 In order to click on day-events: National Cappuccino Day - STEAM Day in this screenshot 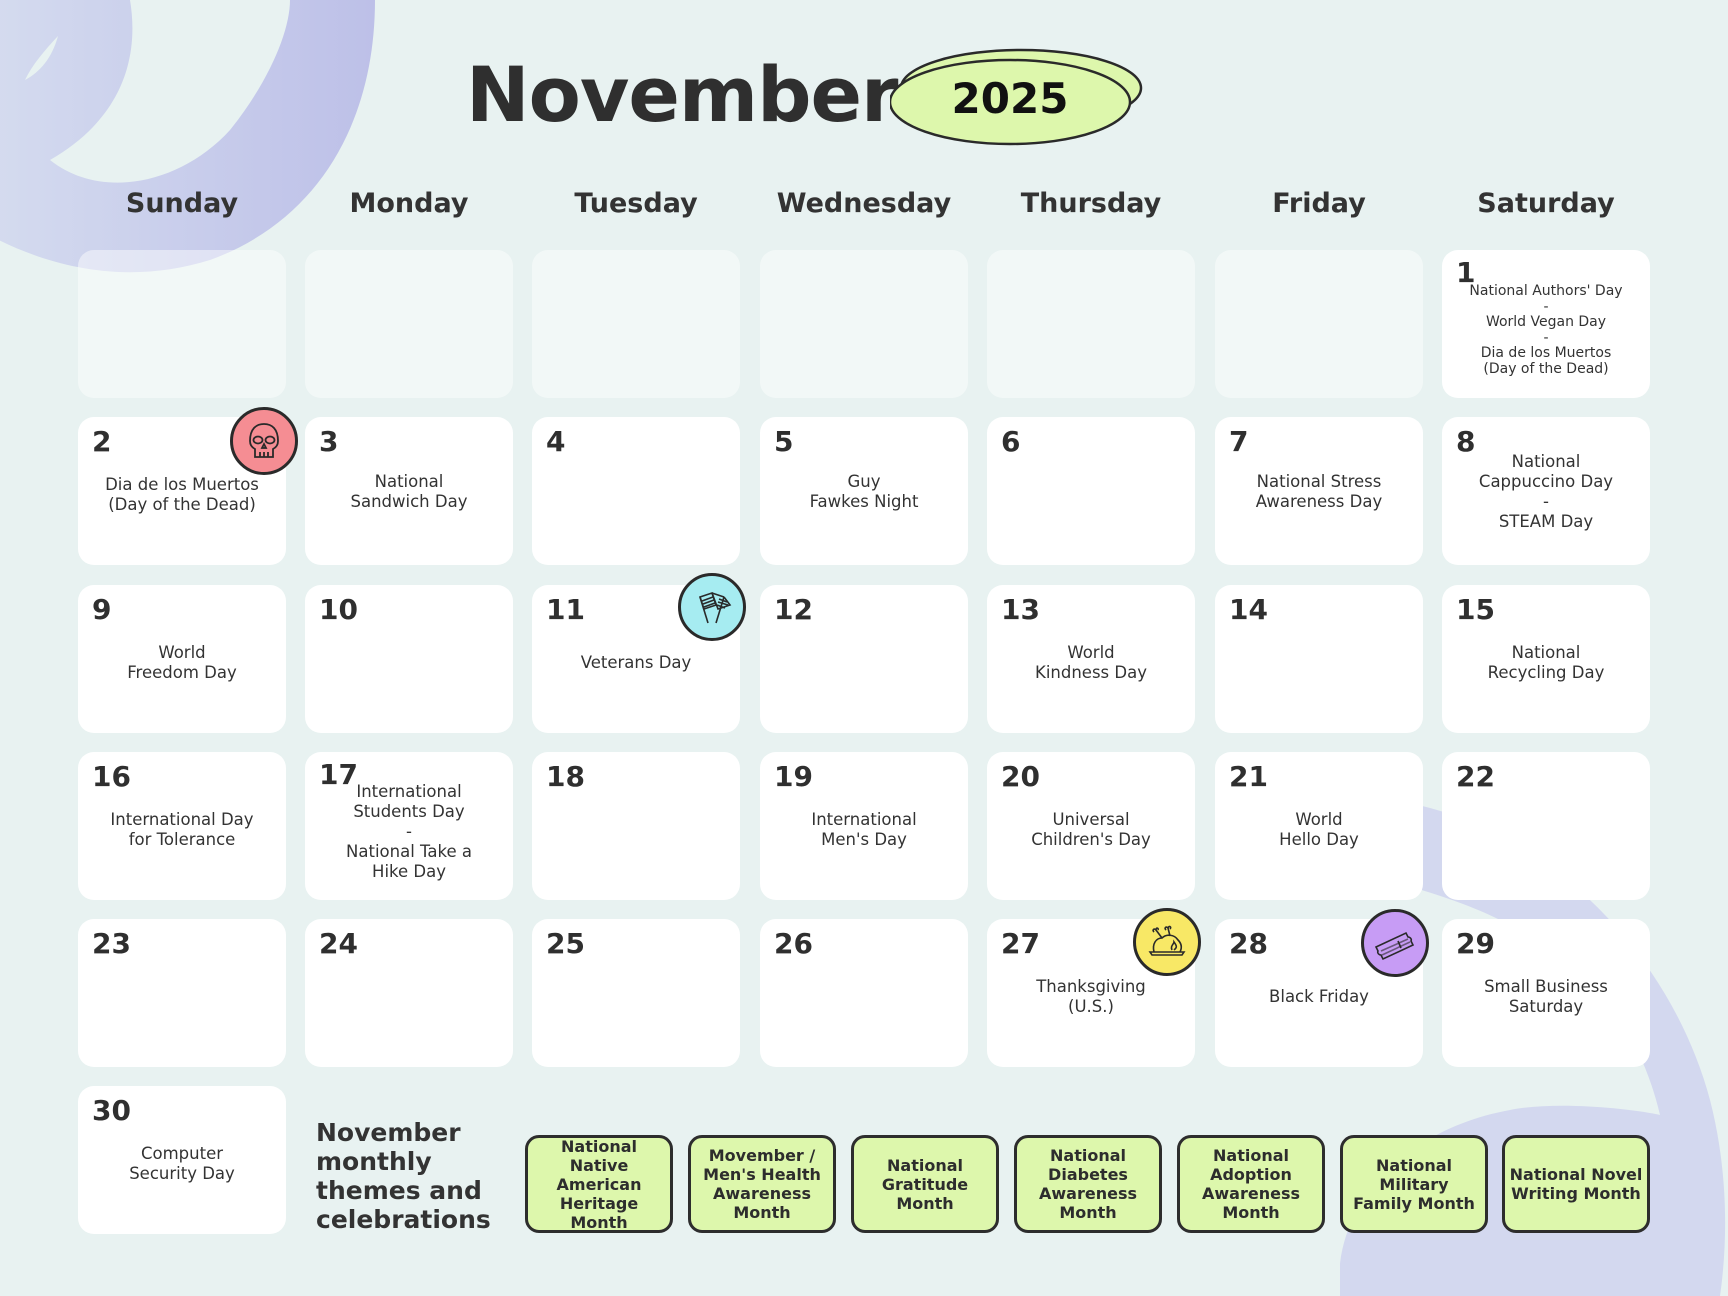, I will do `click(1546, 491)`.